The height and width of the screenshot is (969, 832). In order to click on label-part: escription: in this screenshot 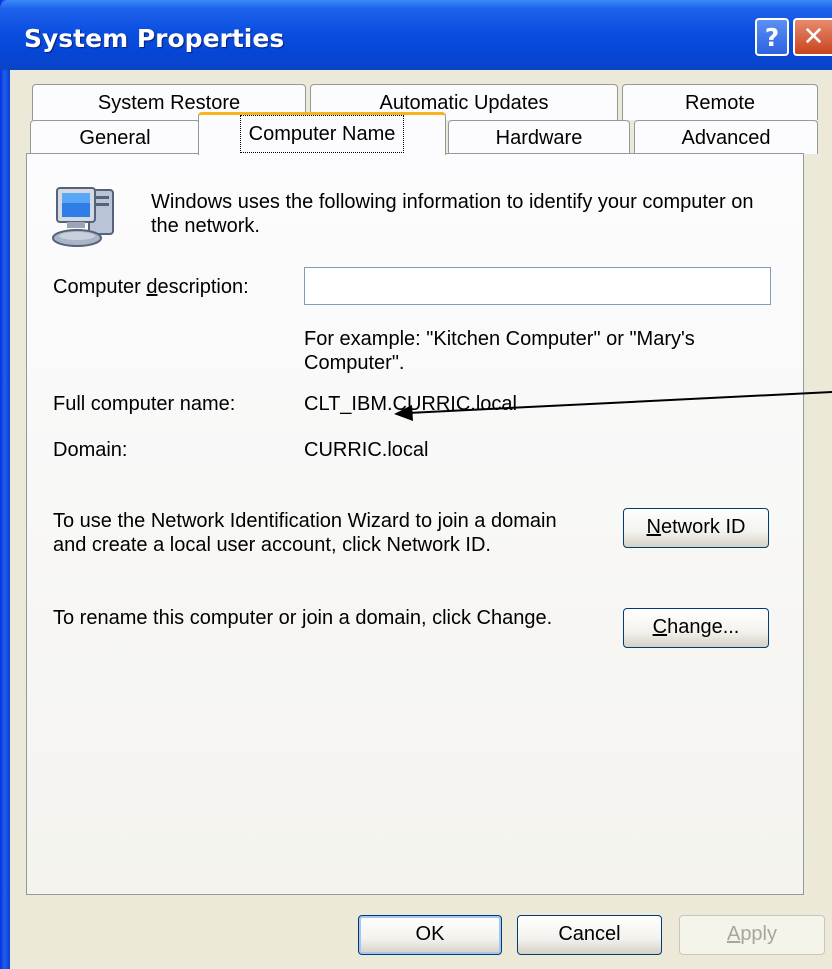, I will do `click(203, 287)`.